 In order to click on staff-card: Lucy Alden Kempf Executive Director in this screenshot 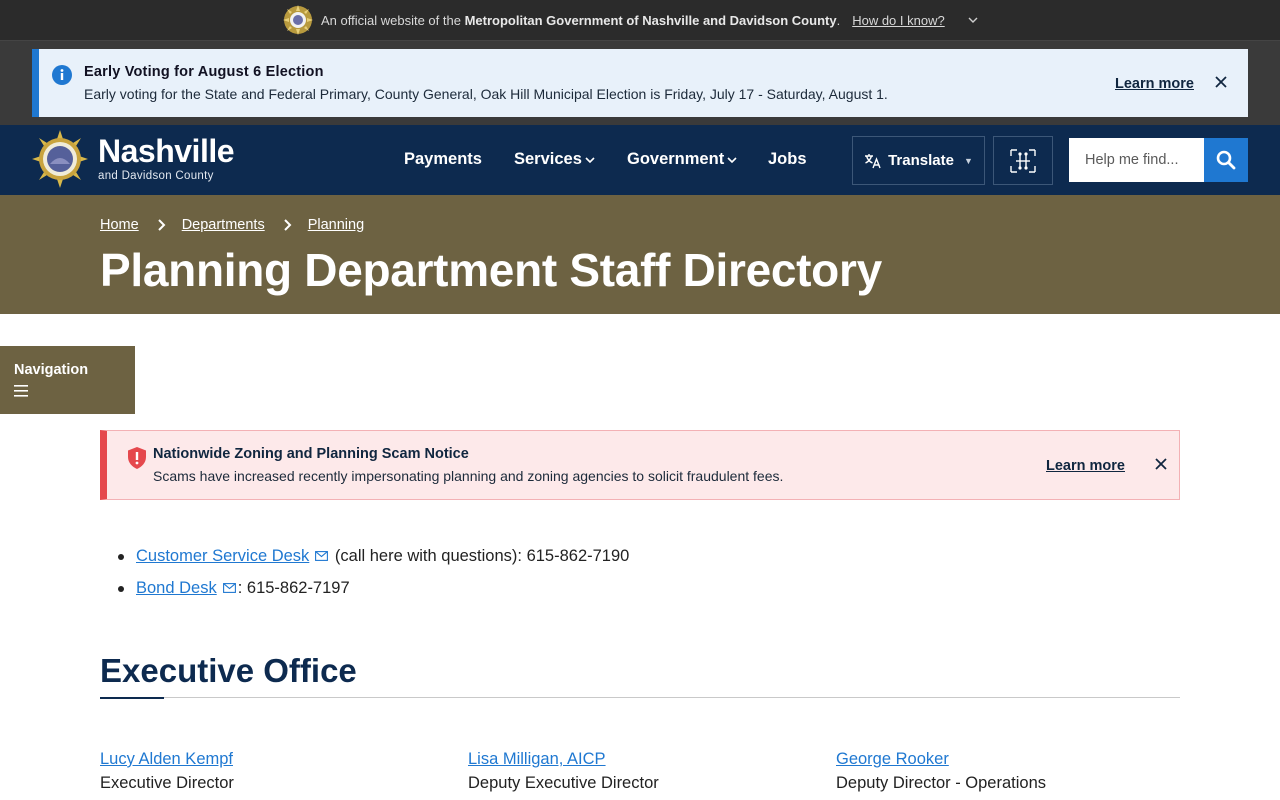, I will do `click(265, 771)`.